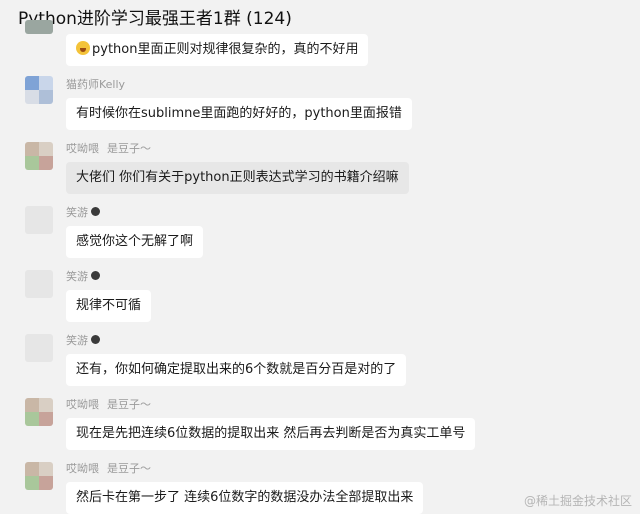 This screenshot has height=514, width=640. I want to click on message-bubble: 然后卡在第一步了 连续6位数字的数据没办法全部提取出来, so click(245, 498).